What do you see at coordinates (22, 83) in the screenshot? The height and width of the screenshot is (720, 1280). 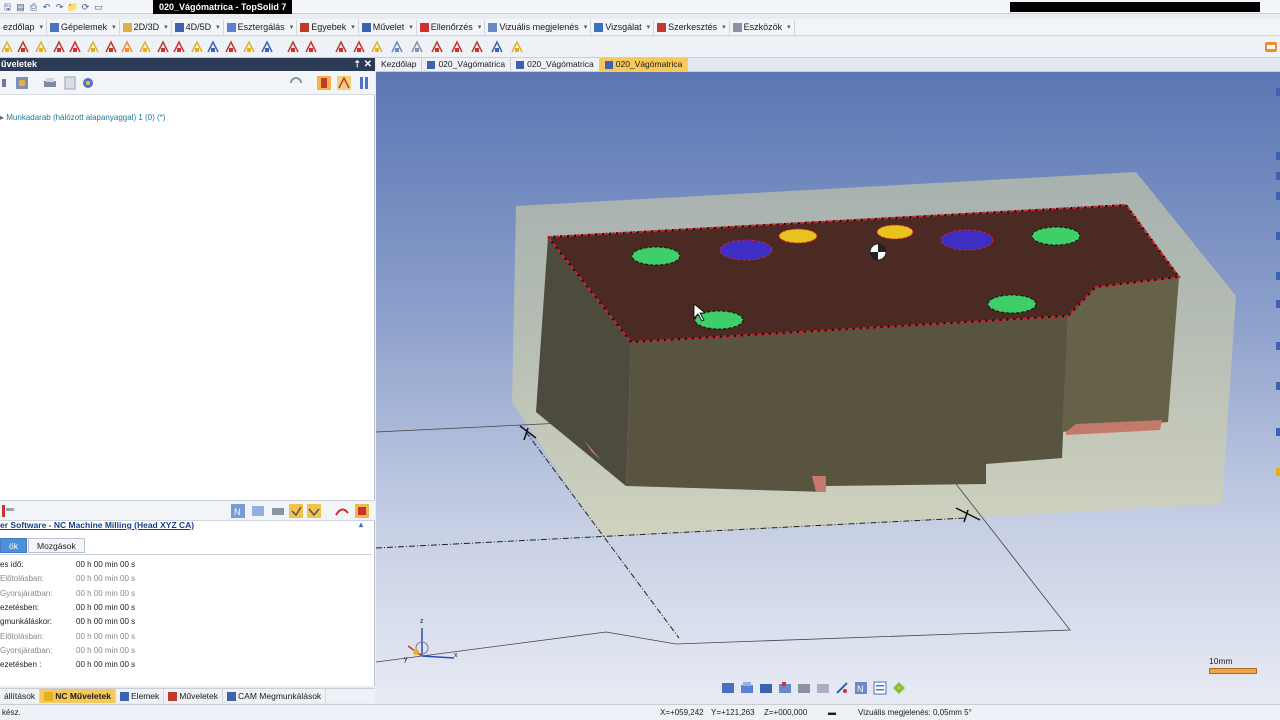 I see `machine-icon` at bounding box center [22, 83].